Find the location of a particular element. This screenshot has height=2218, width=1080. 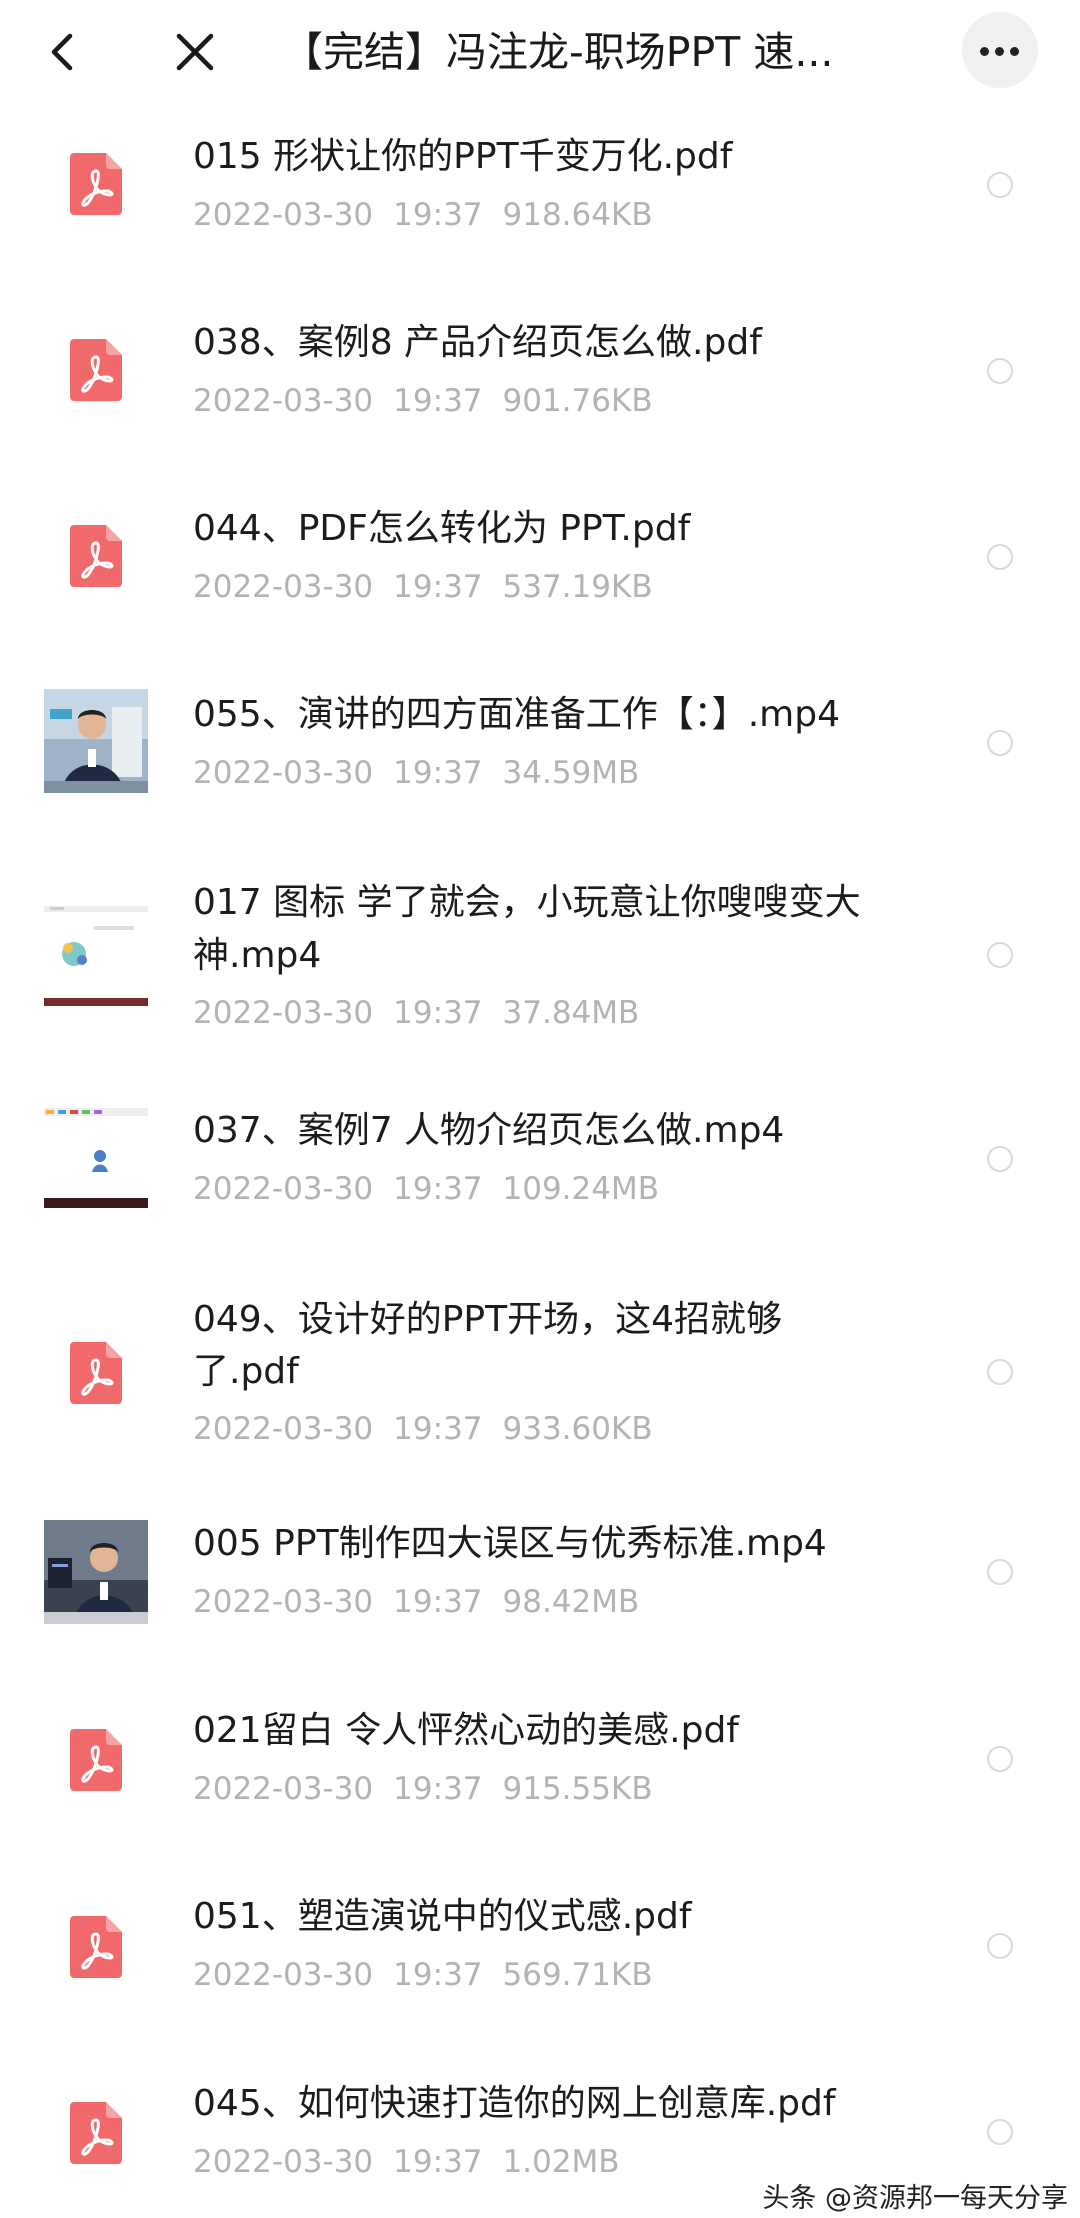

file-meta: 2022-03-30 19:37 569.71KB is located at coordinates (553, 1975).